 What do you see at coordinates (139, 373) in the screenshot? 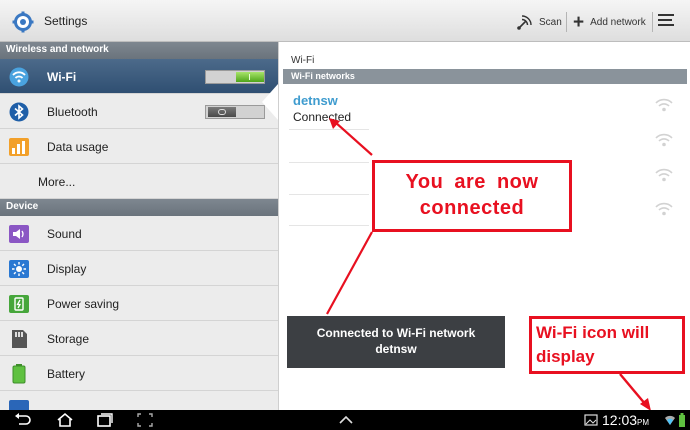
I see `sidebar-item-battery: Battery` at bounding box center [139, 373].